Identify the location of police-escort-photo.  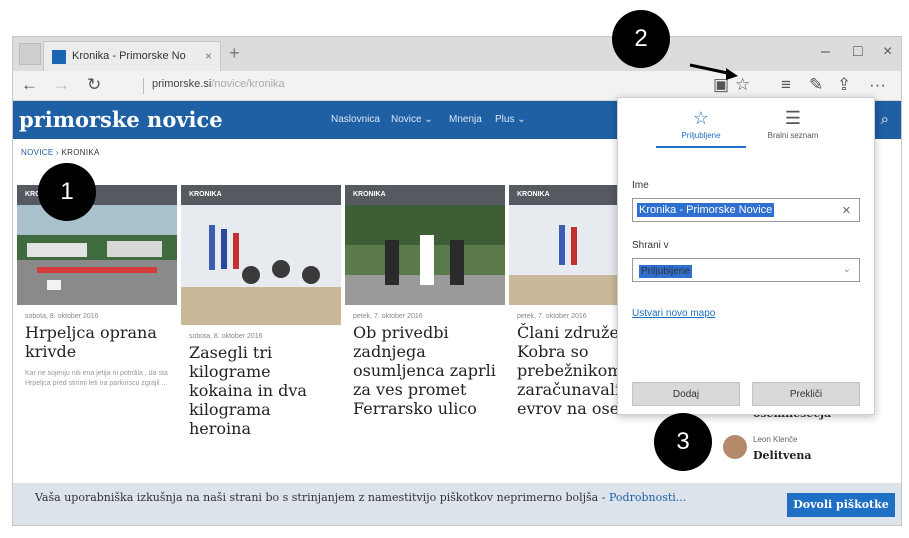
(425, 255).